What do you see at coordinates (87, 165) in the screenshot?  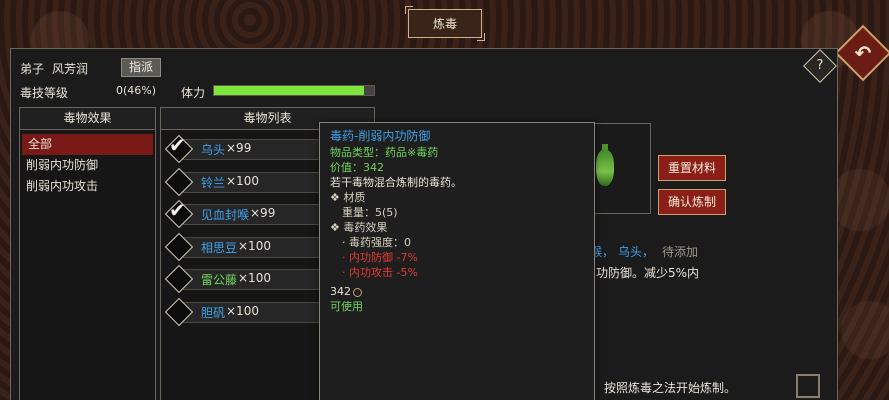 I see `effect-filter-weaken-defense: 削弱内功防御` at bounding box center [87, 165].